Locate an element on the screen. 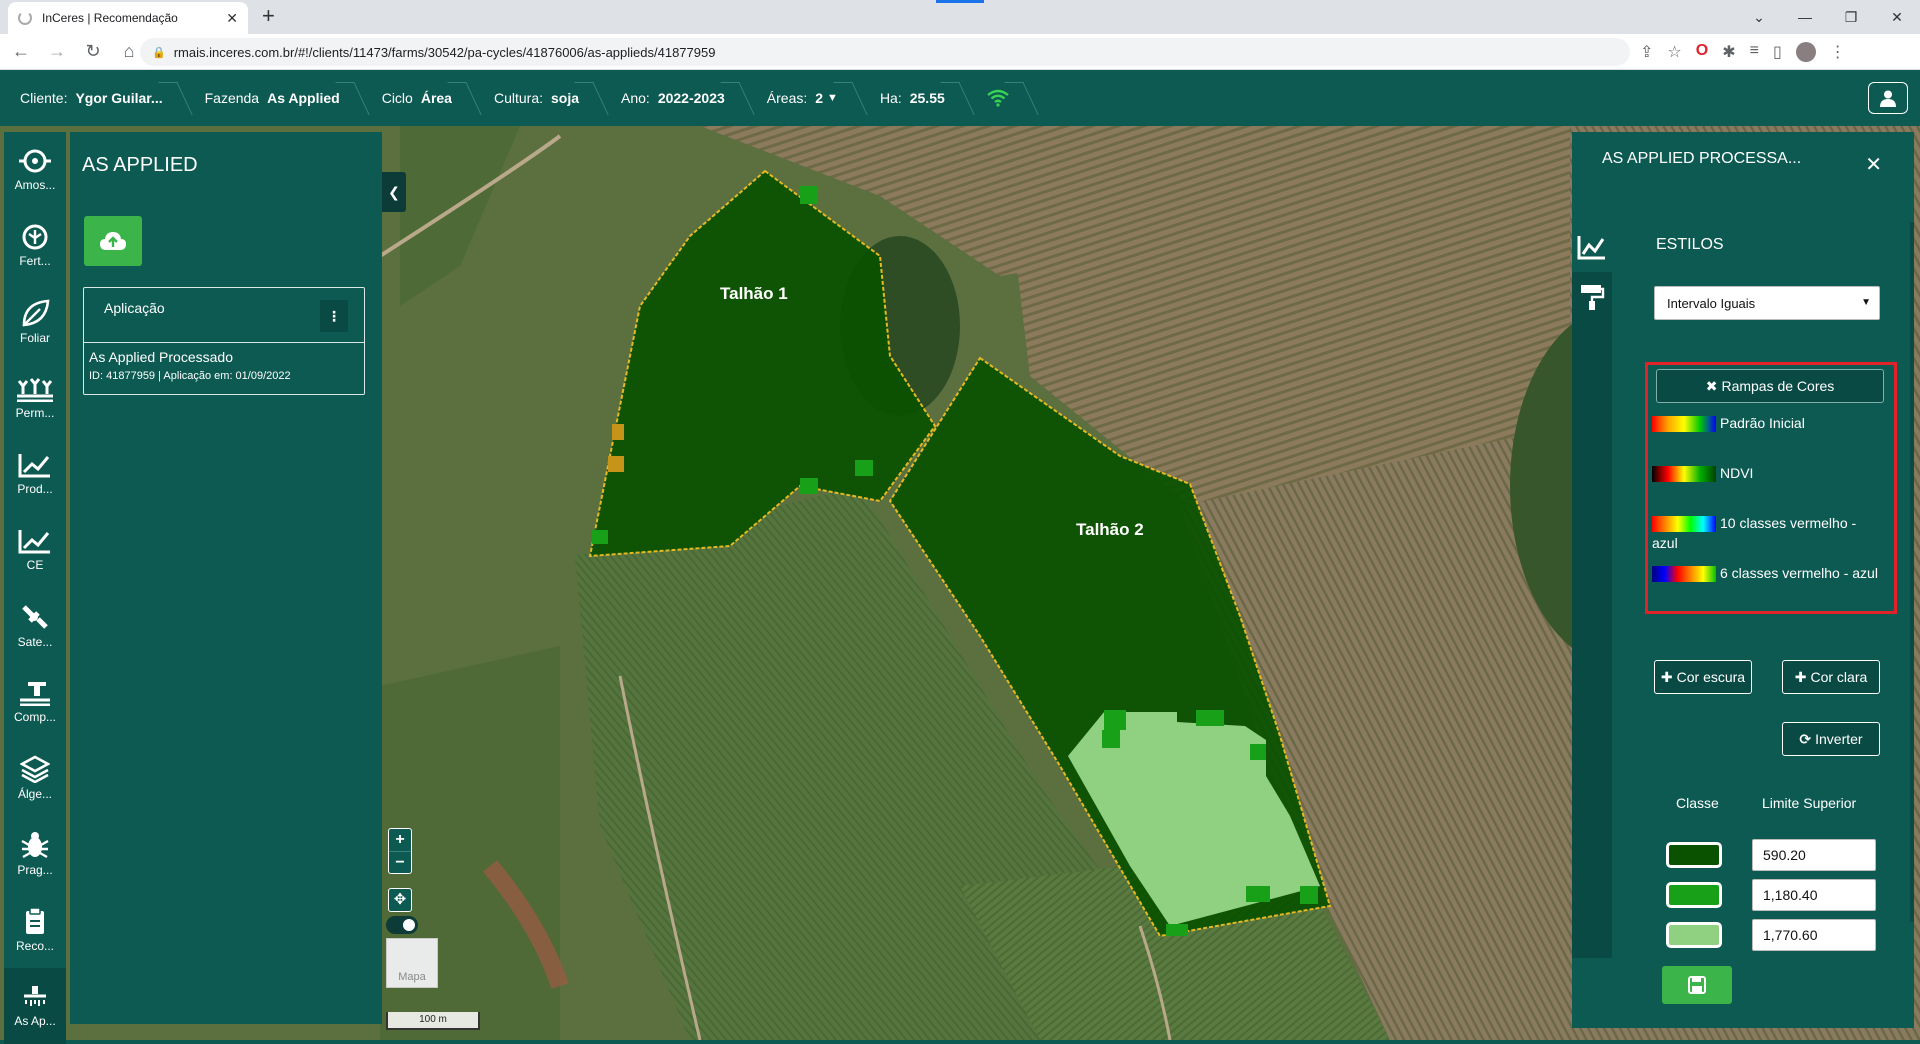 This screenshot has height=1044, width=1920. collapse-panel-button: ❮ is located at coordinates (394, 192).